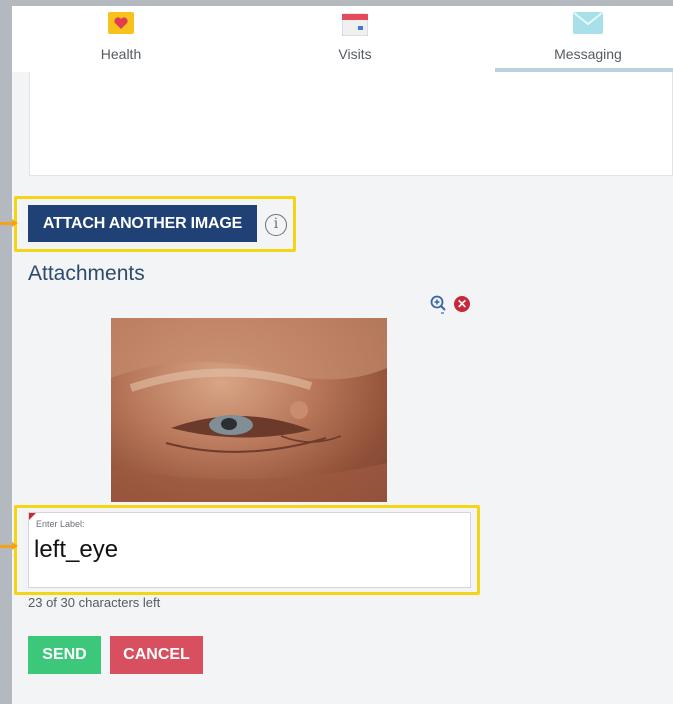  Describe the element at coordinates (588, 23) in the screenshot. I see `envelope-icon` at that location.